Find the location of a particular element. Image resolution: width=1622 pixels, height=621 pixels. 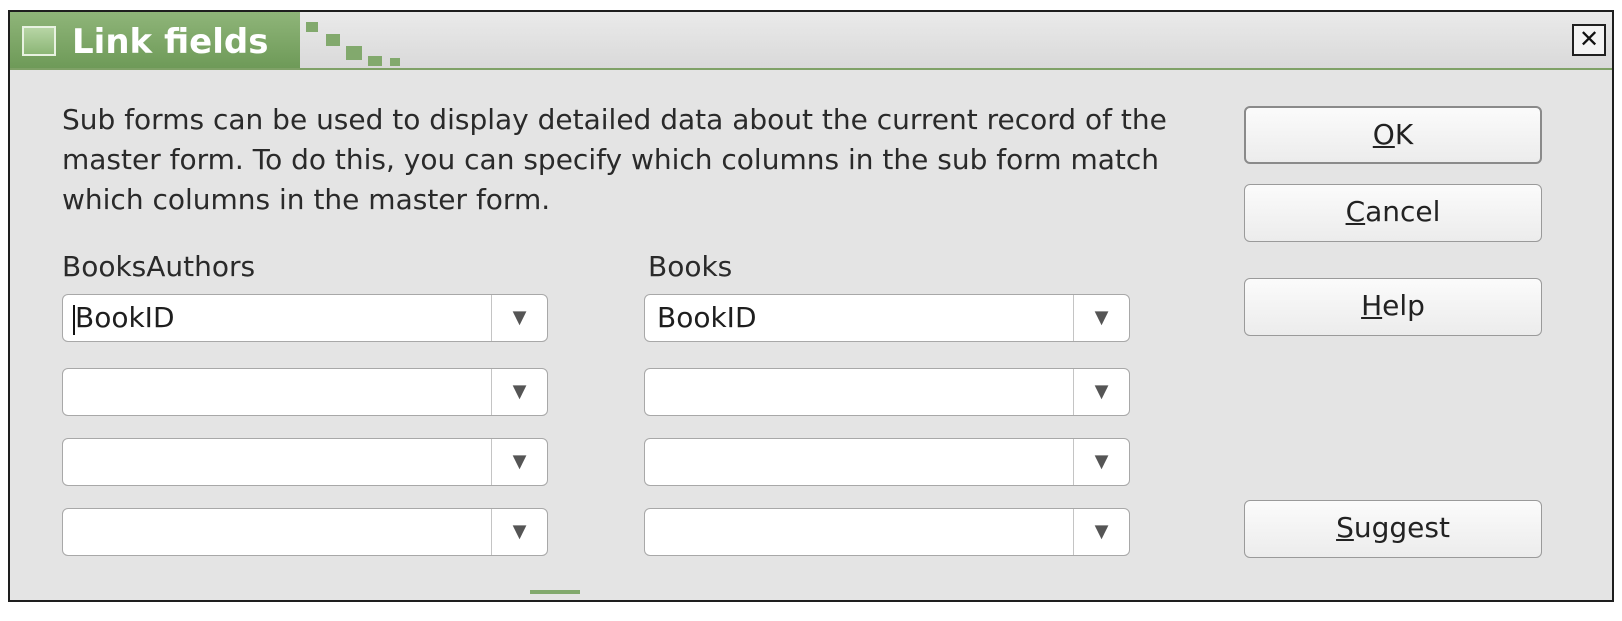

cancel-mnemonic: C is located at coordinates (1355, 211).